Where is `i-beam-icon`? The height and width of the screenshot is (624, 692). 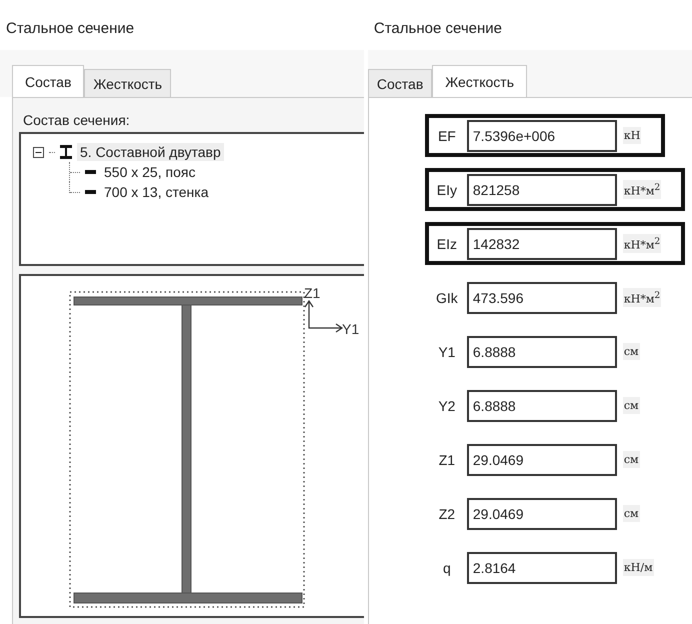 i-beam-icon is located at coordinates (66, 152).